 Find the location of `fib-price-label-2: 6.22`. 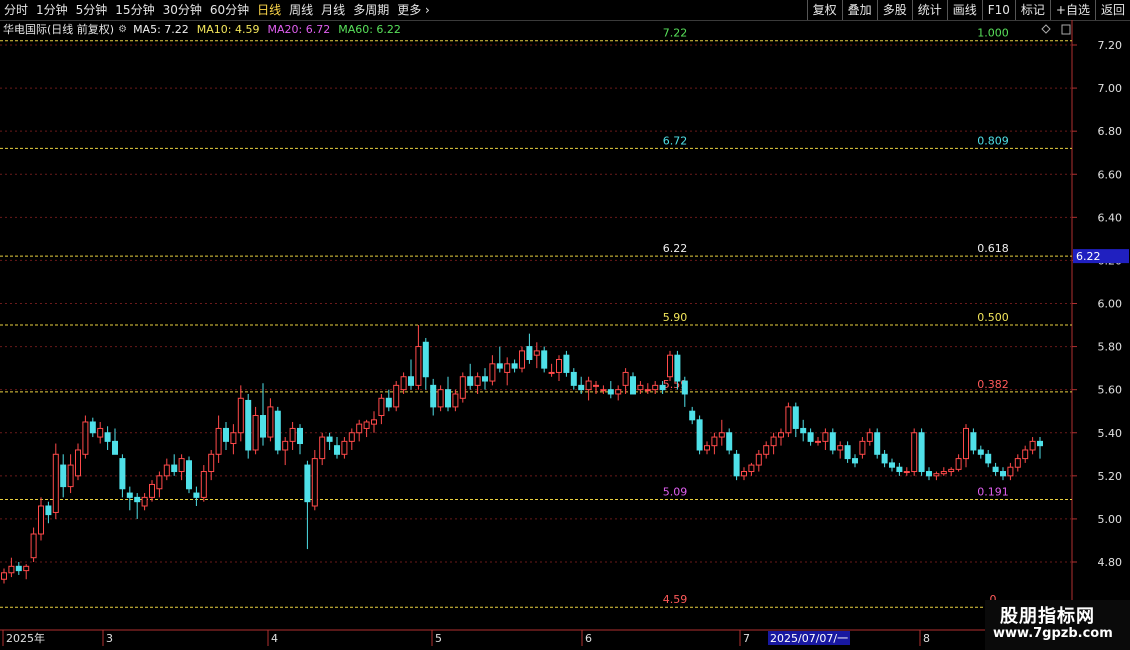

fib-price-label-2: 6.22 is located at coordinates (675, 248).